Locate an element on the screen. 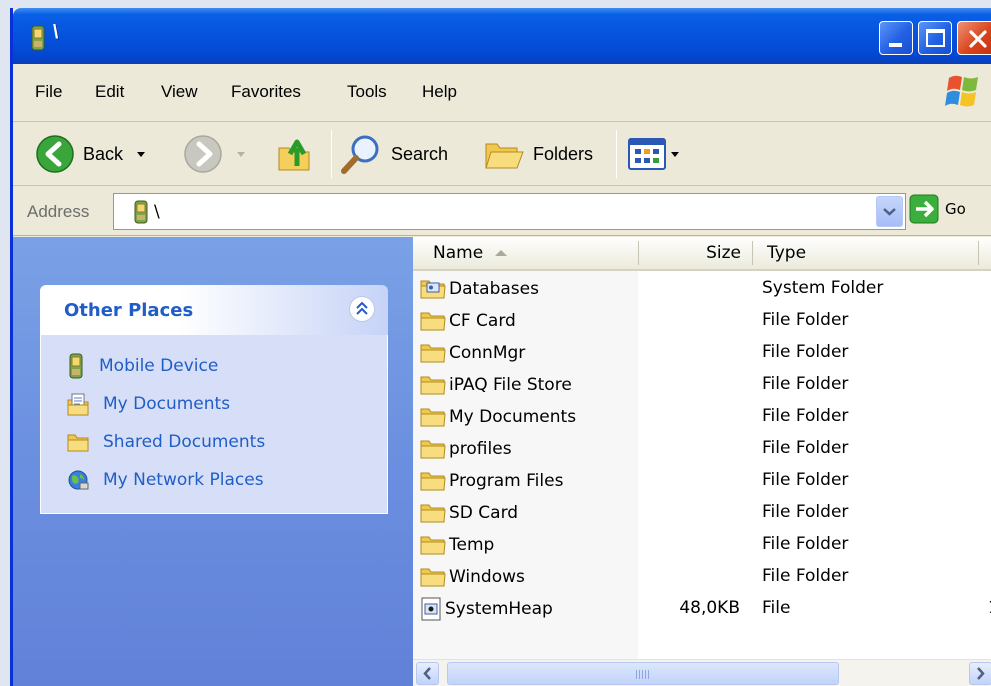 The image size is (991, 686). file-name-cell: My Documents is located at coordinates (498, 417).